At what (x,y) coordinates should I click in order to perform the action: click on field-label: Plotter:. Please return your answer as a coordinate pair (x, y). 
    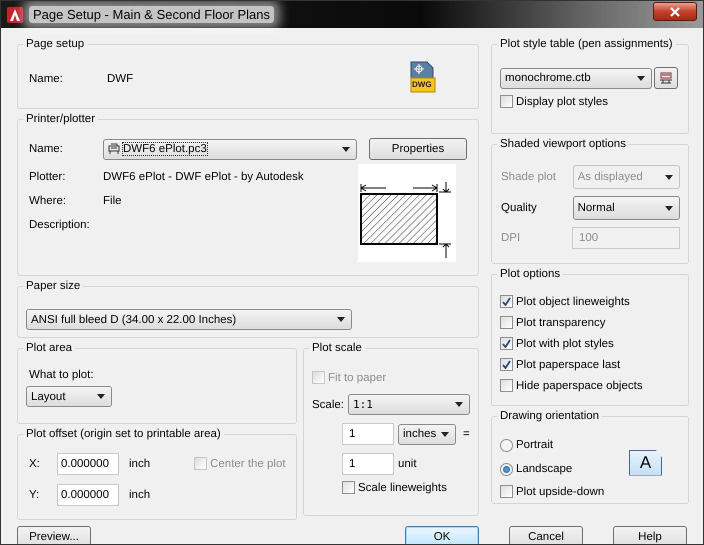
    Looking at the image, I should click on (47, 176).